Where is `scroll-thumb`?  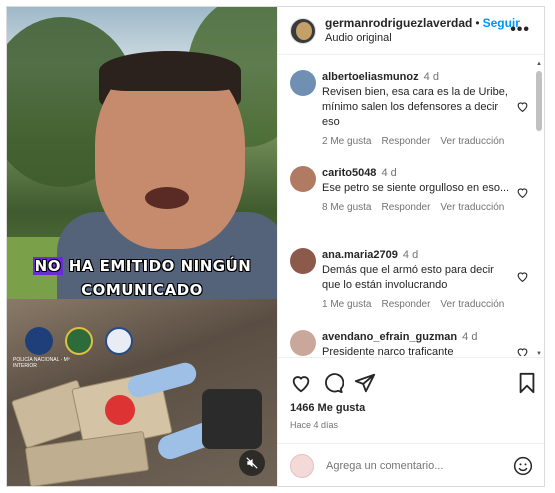
scroll-thumb is located at coordinates (539, 101).